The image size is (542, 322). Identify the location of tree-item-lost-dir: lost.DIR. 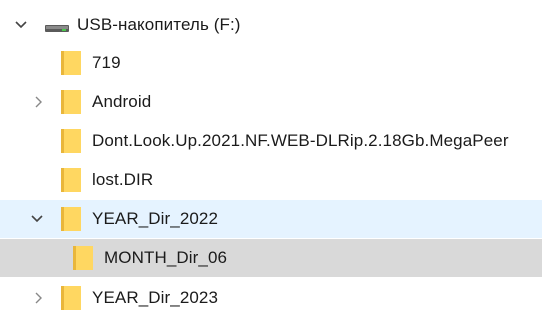
(271, 180).